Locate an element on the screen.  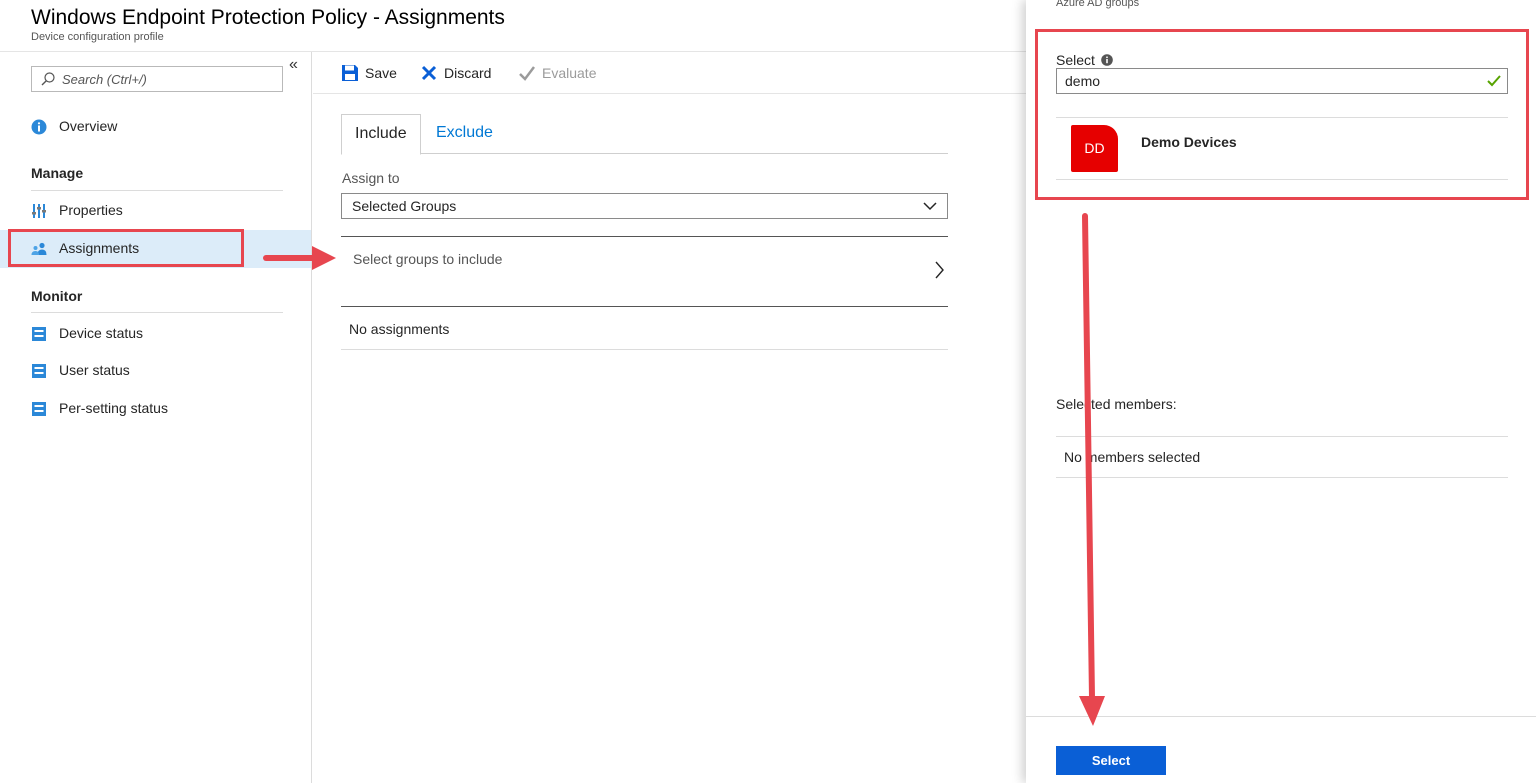
discard-button: Discard is located at coordinates (455, 73).